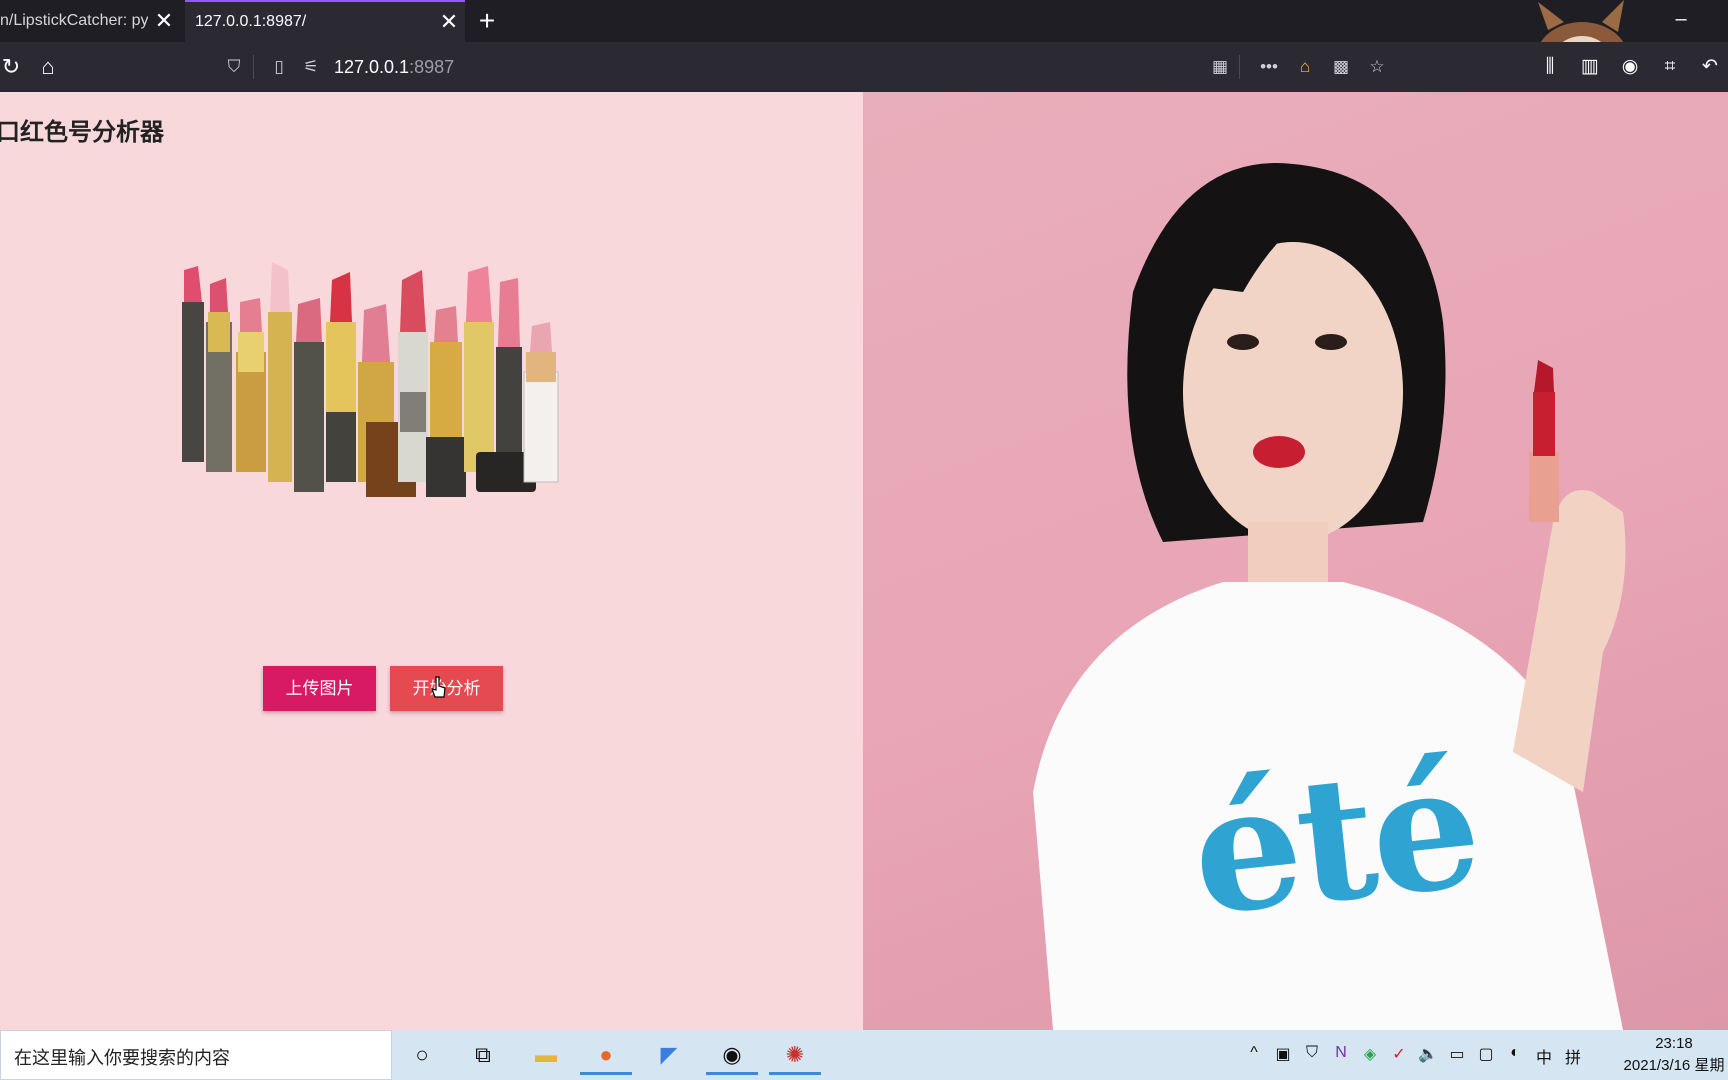 The image size is (1728, 1080). Describe the element at coordinates (1377, 67) in the screenshot. I see `bookmark-star-icon: ☆` at that location.